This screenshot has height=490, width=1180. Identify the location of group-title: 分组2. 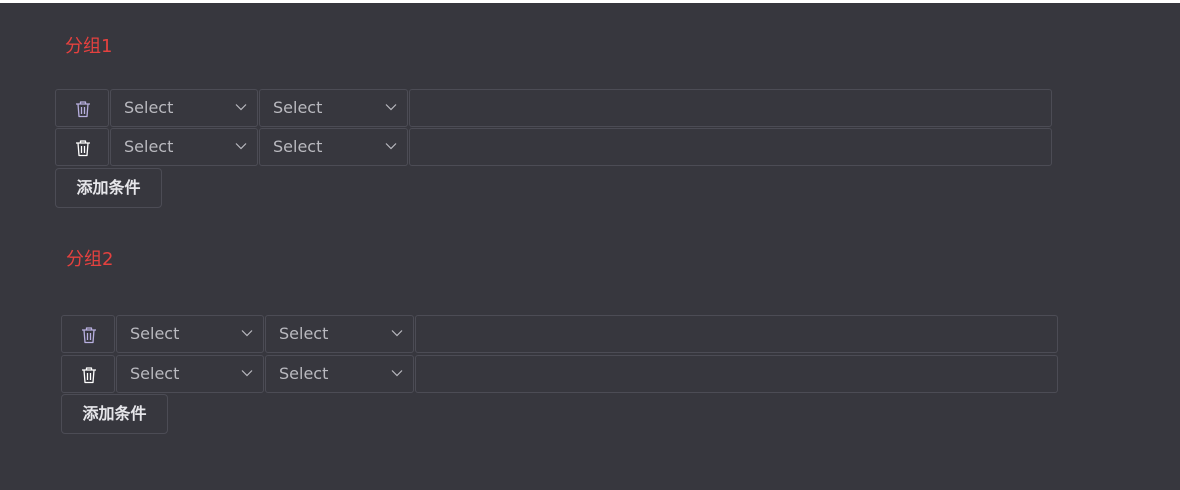
(90, 259).